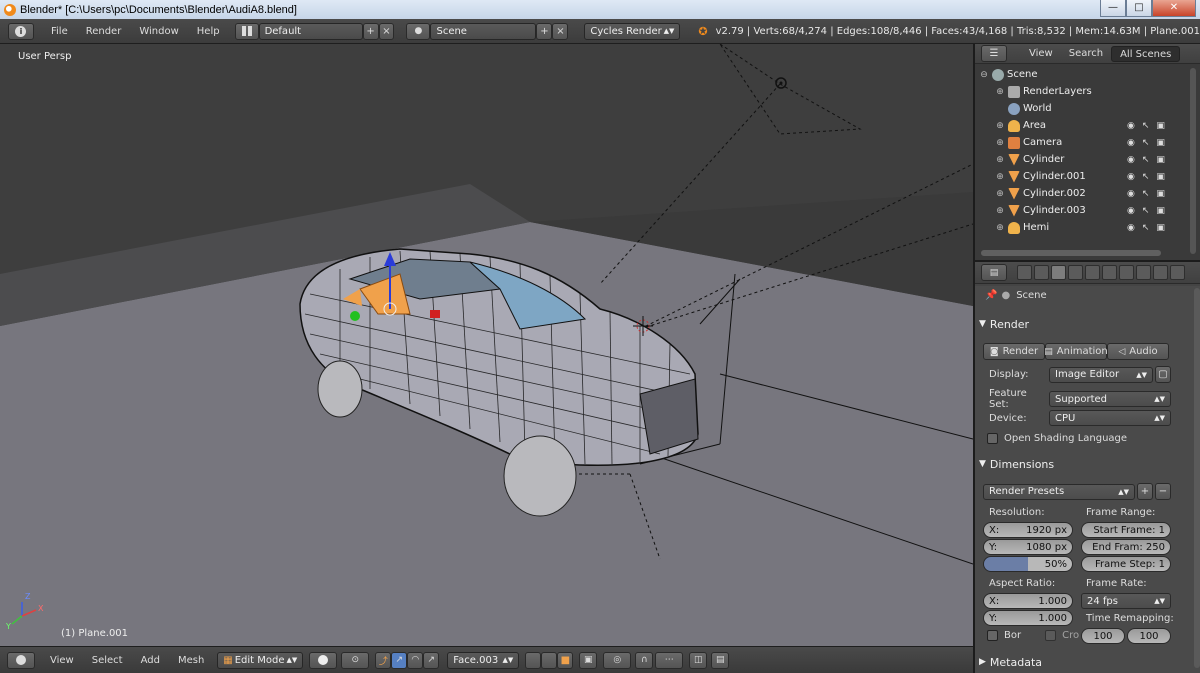 This screenshot has height=673, width=1200. What do you see at coordinates (1058, 272) in the screenshot?
I see `tab-scene` at bounding box center [1058, 272].